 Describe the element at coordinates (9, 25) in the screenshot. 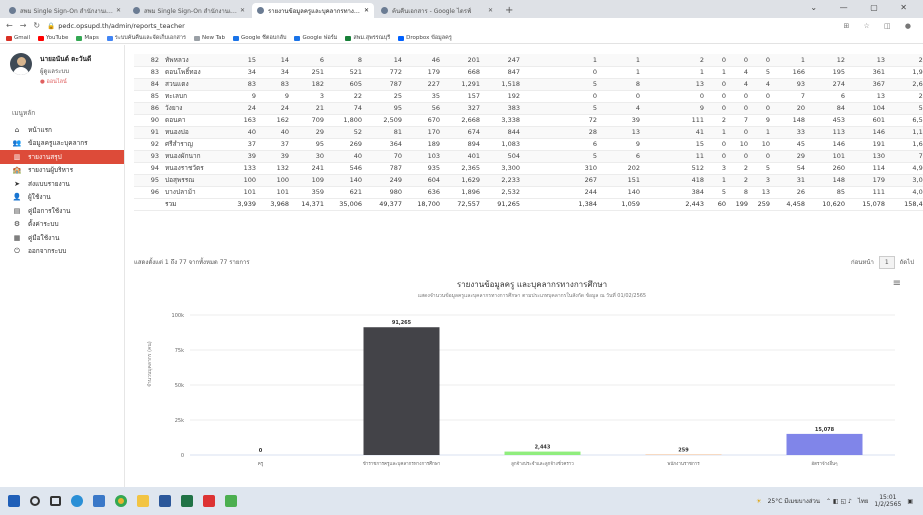

I see `back-icon: ←` at that location.